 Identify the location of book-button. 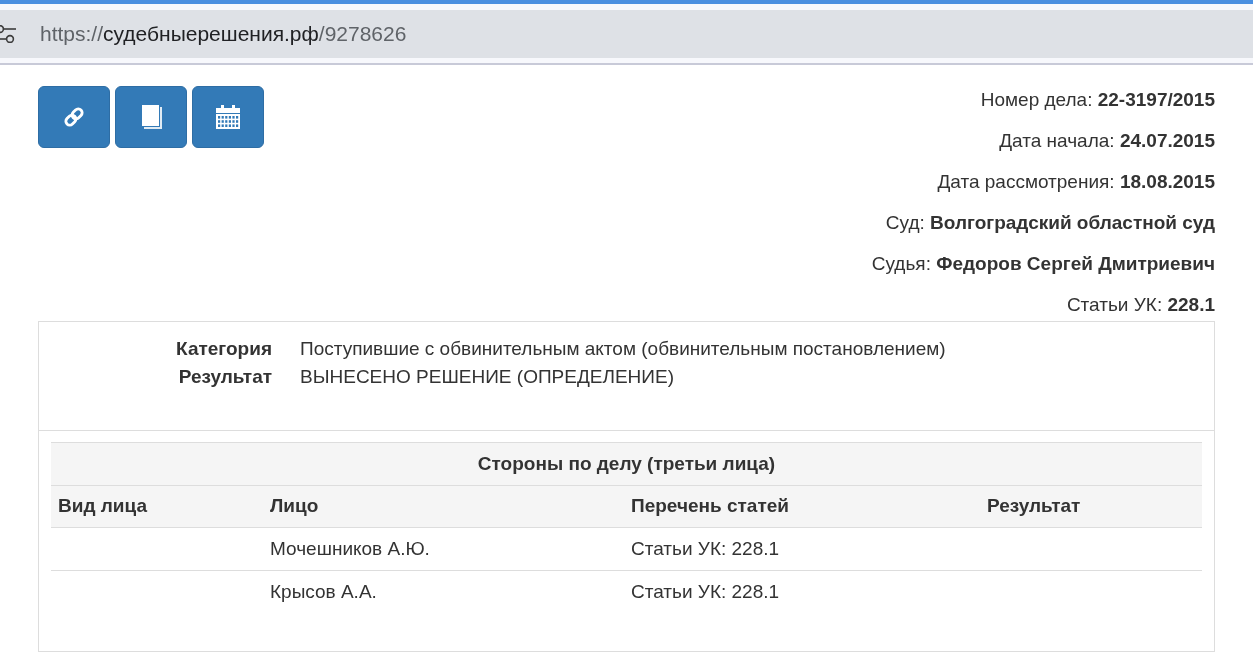
(151, 117).